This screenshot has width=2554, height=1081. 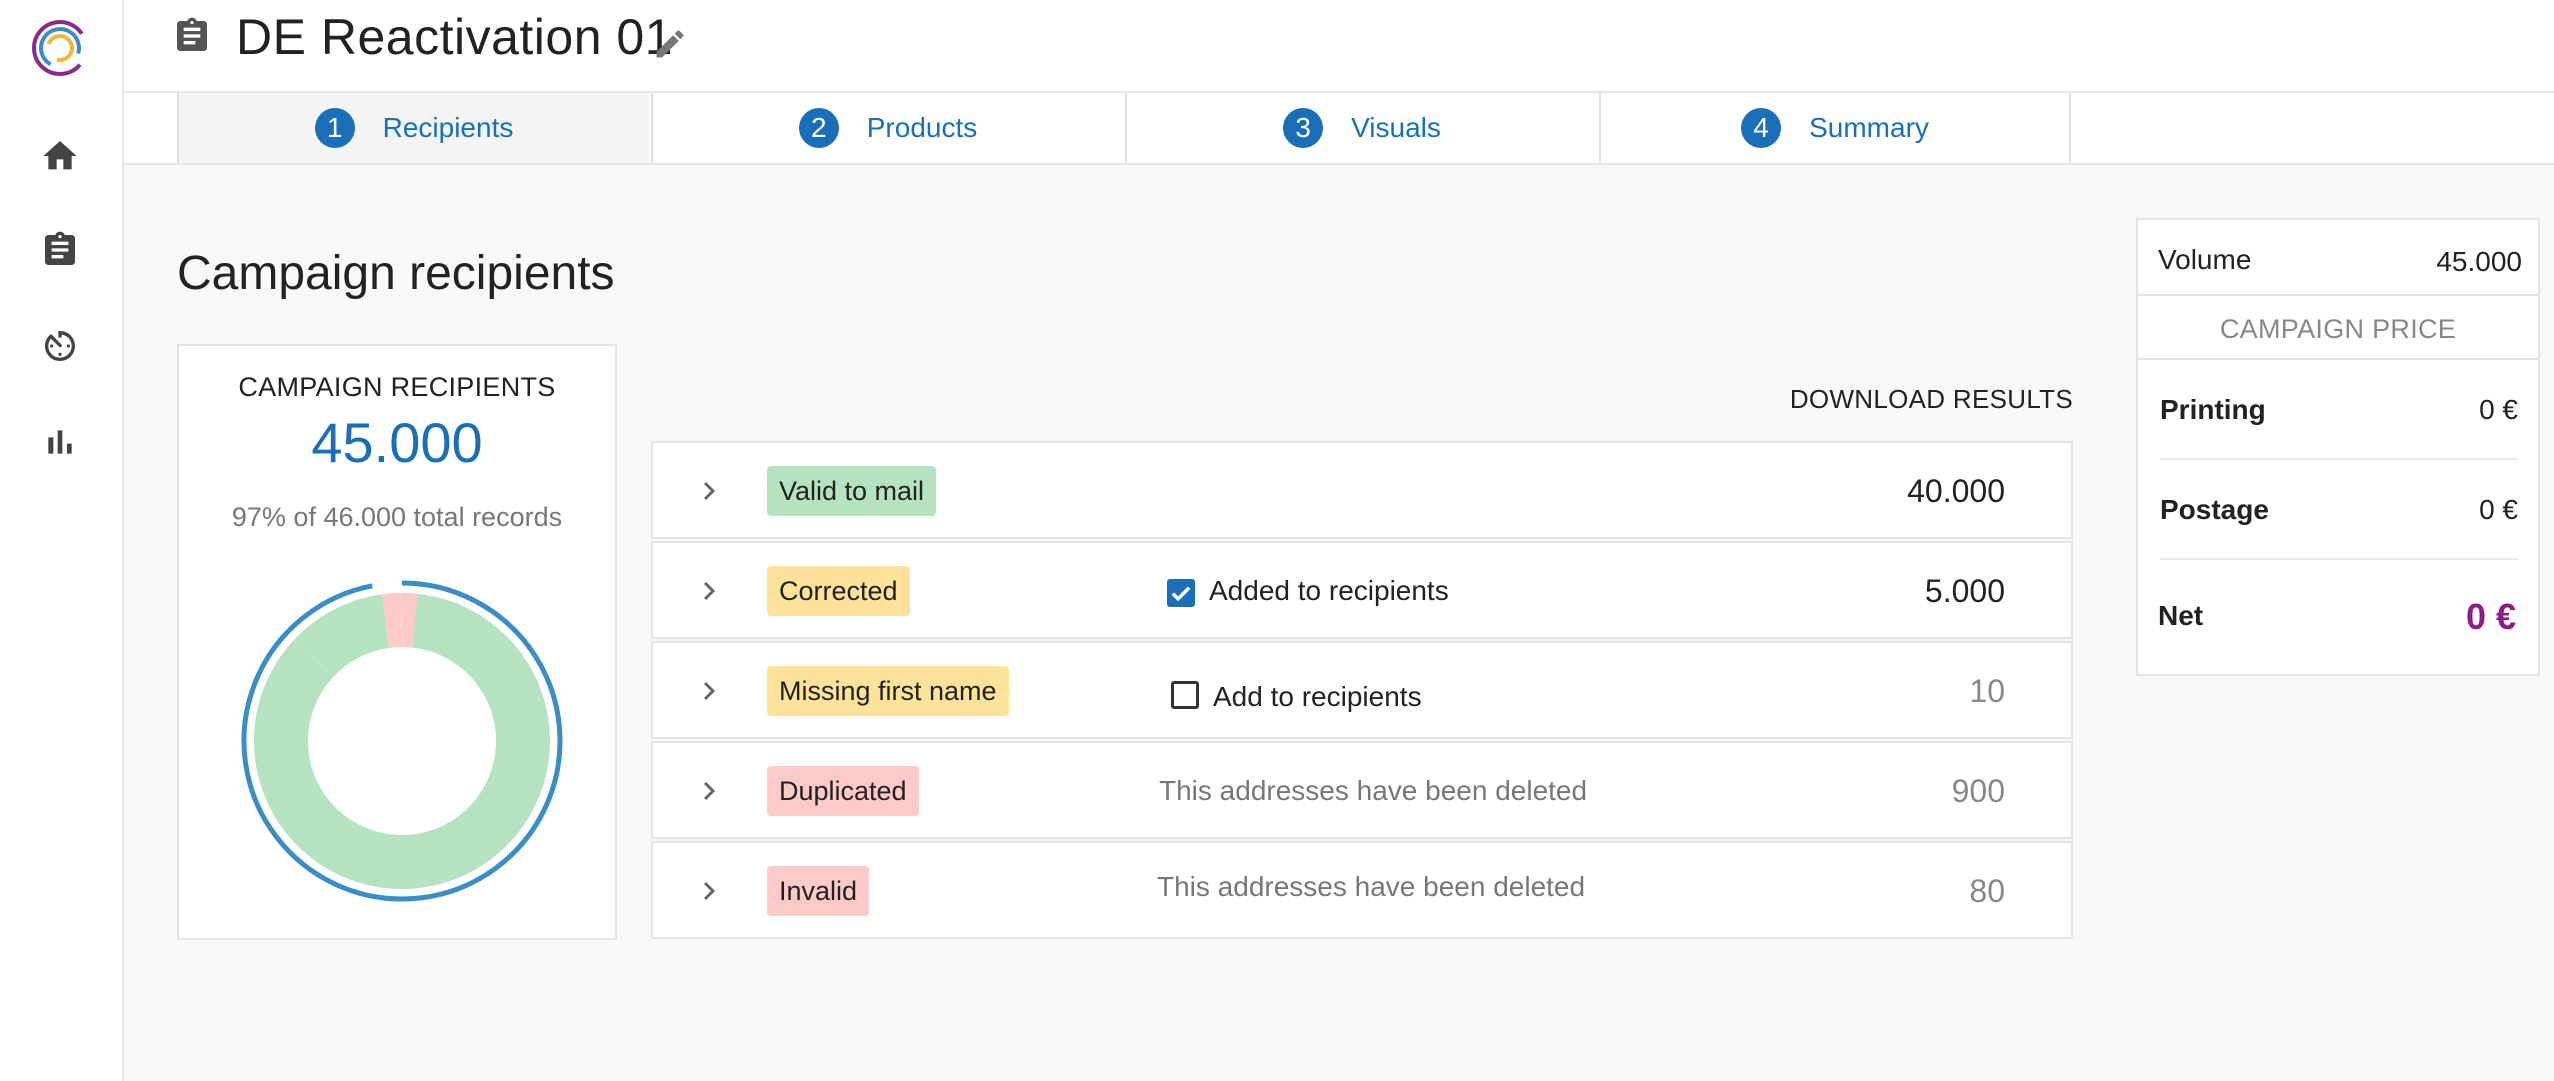 What do you see at coordinates (888, 691) in the screenshot?
I see `status-badge: Missing first name` at bounding box center [888, 691].